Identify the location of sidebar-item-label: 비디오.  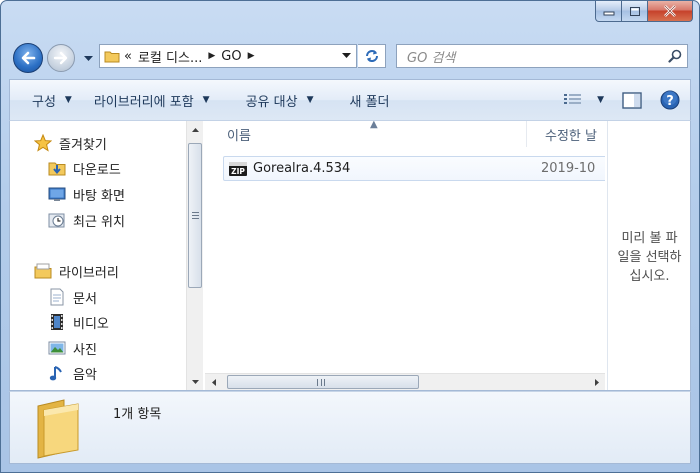
(91, 324).